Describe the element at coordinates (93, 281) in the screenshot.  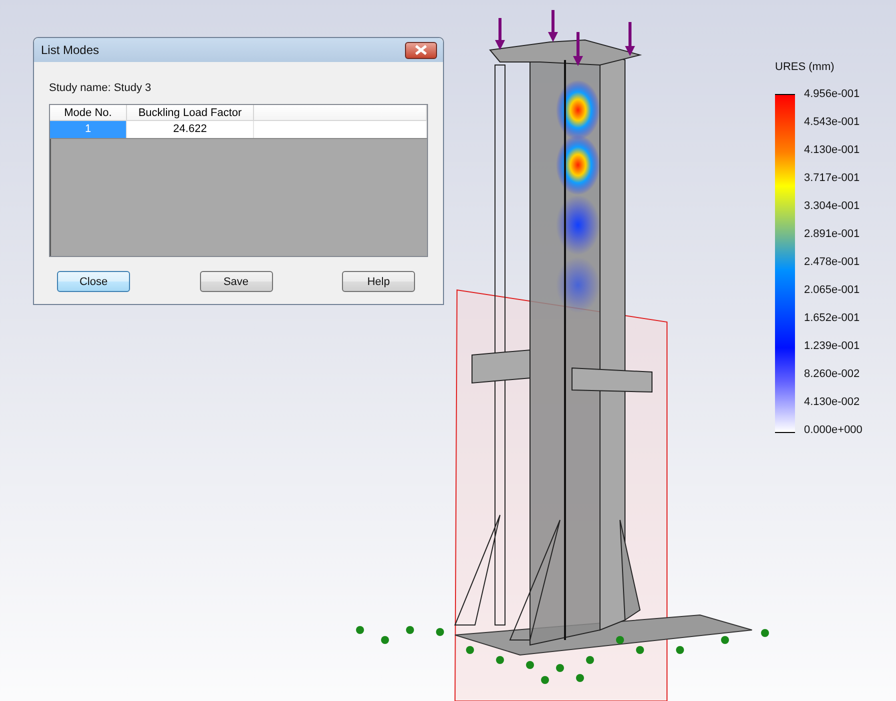
I see `dialog-button: Close` at that location.